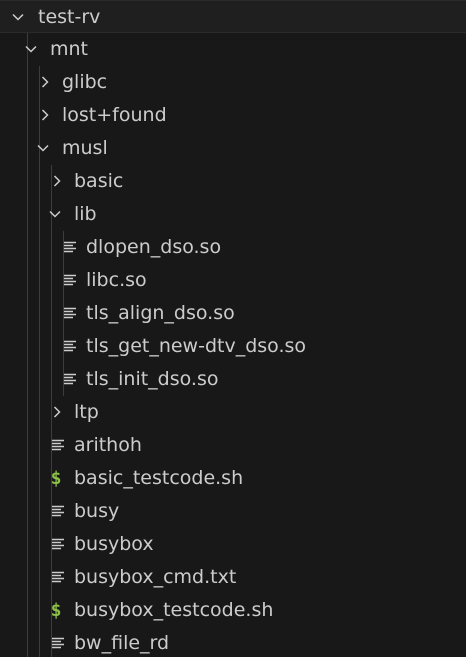 Image resolution: width=466 pixels, height=657 pixels. I want to click on tree-folder-musl: musl, so click(233, 148).